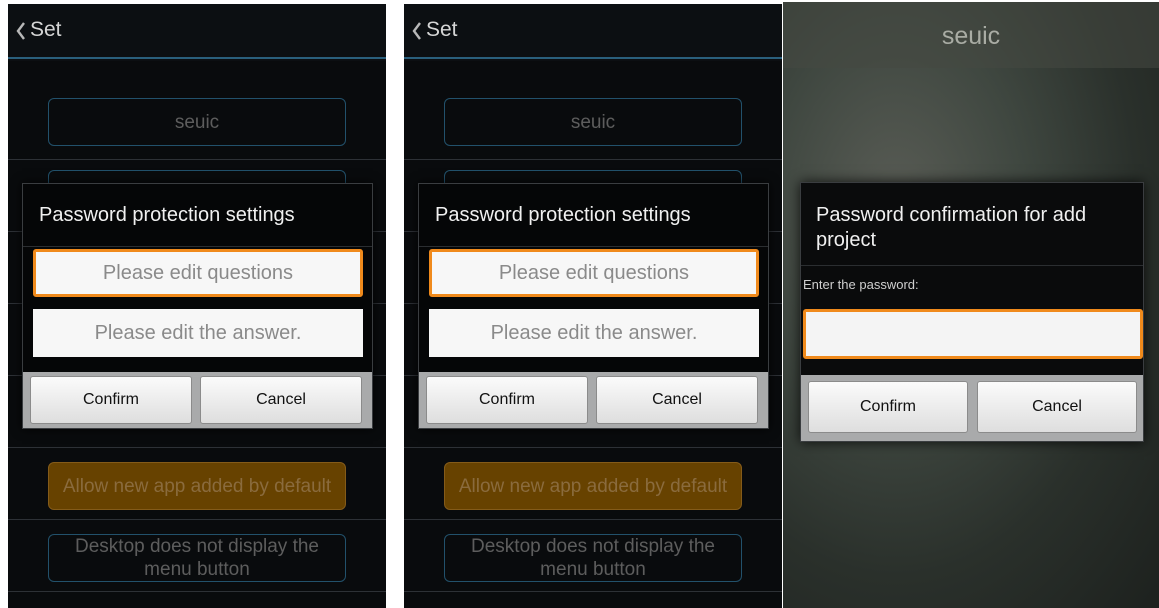  What do you see at coordinates (973, 334) in the screenshot?
I see `password-input` at bounding box center [973, 334].